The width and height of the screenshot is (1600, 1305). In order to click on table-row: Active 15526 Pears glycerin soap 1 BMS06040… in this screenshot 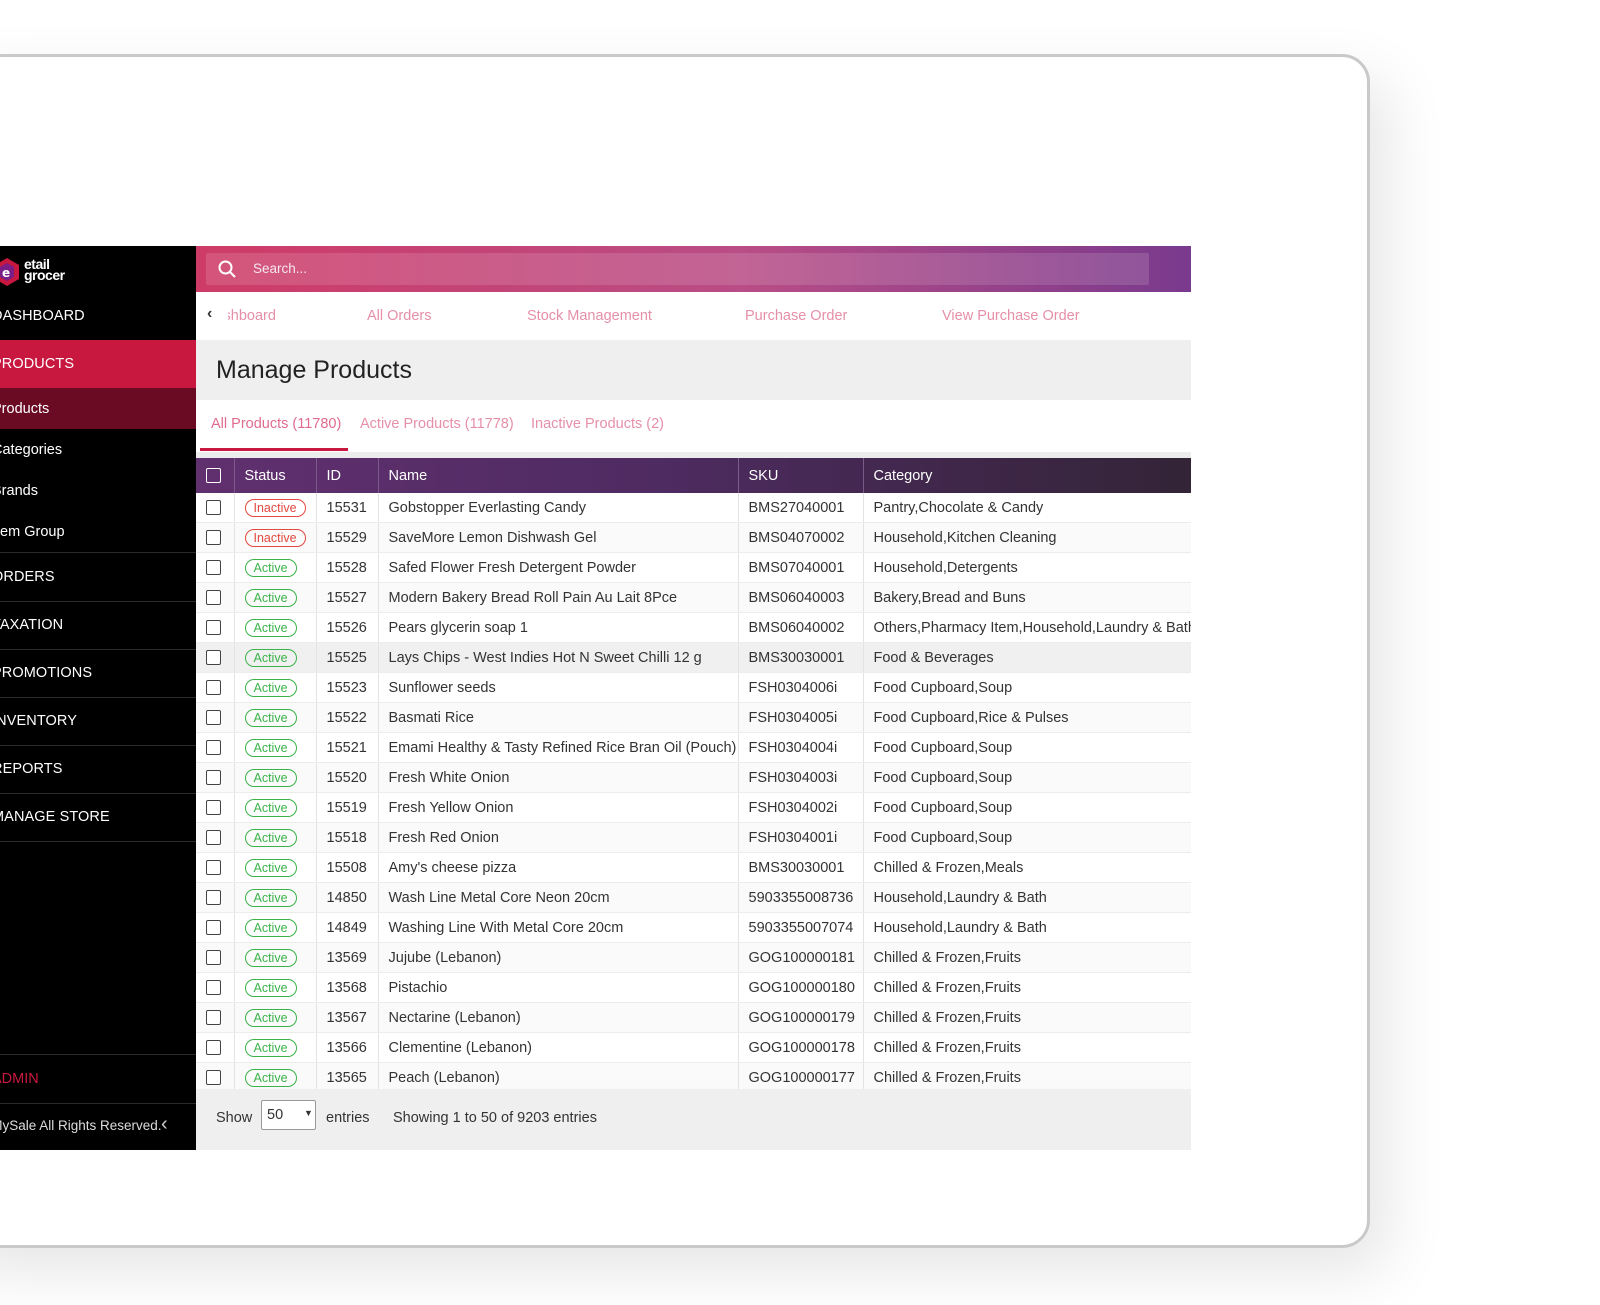, I will do `click(693, 627)`.